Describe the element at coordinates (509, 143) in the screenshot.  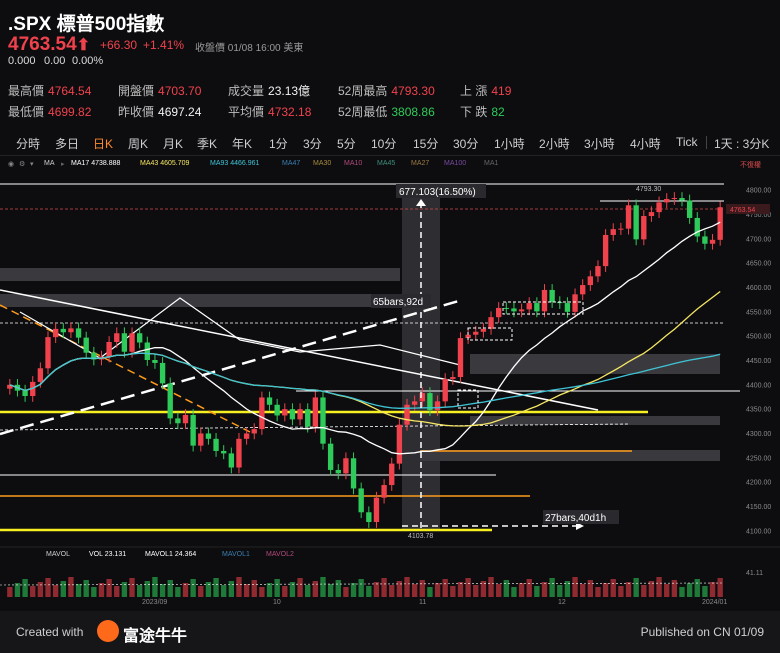
I see `tab-1h: 1小時` at that location.